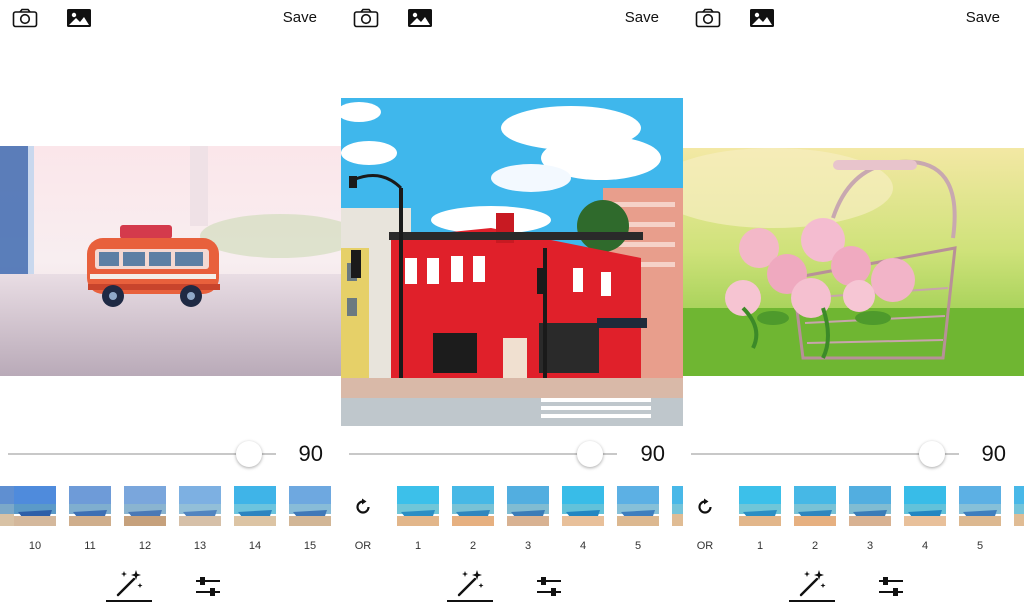 Image resolution: width=1024 pixels, height=606 pixels. I want to click on filter-thumb: 15, so click(310, 519).